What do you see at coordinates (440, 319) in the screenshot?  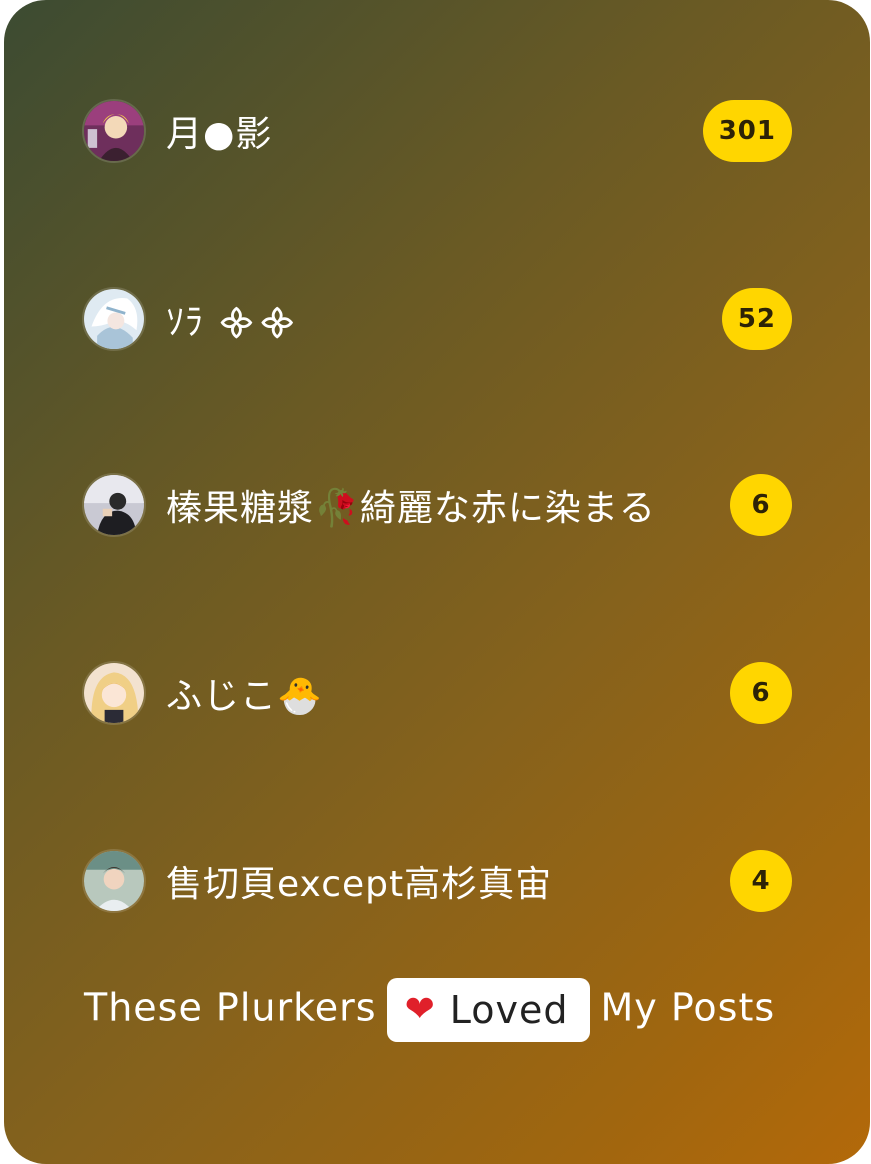 I see `plurker-name: ｿﾗ ᯽᯽` at bounding box center [440, 319].